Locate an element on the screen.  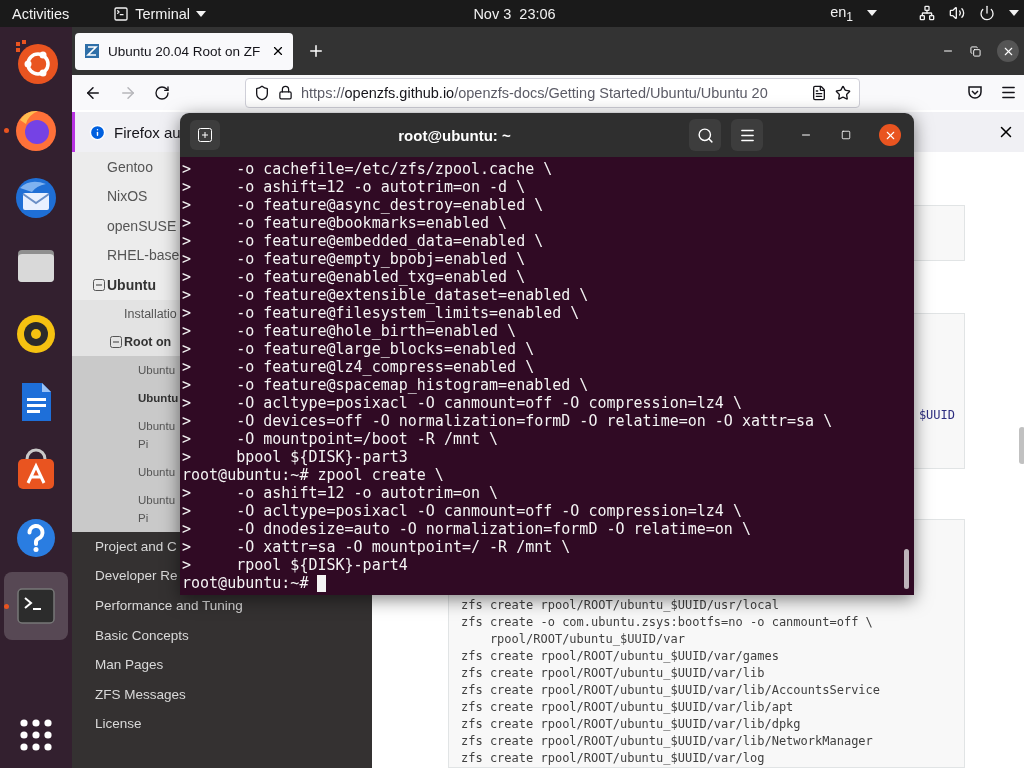
terminal-line: > -o ashift=12 -o autotrim=on \ is located at coordinates (340, 493).